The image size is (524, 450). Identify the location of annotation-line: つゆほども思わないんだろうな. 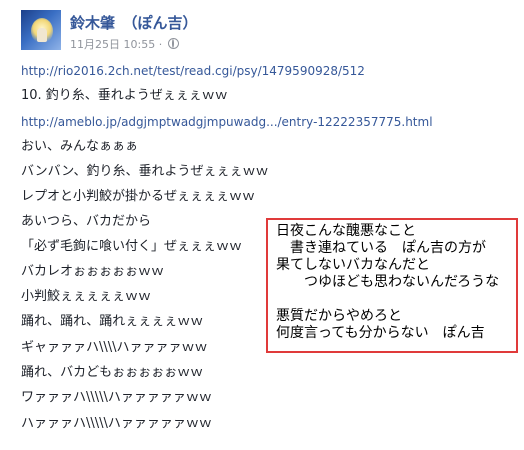
(388, 282).